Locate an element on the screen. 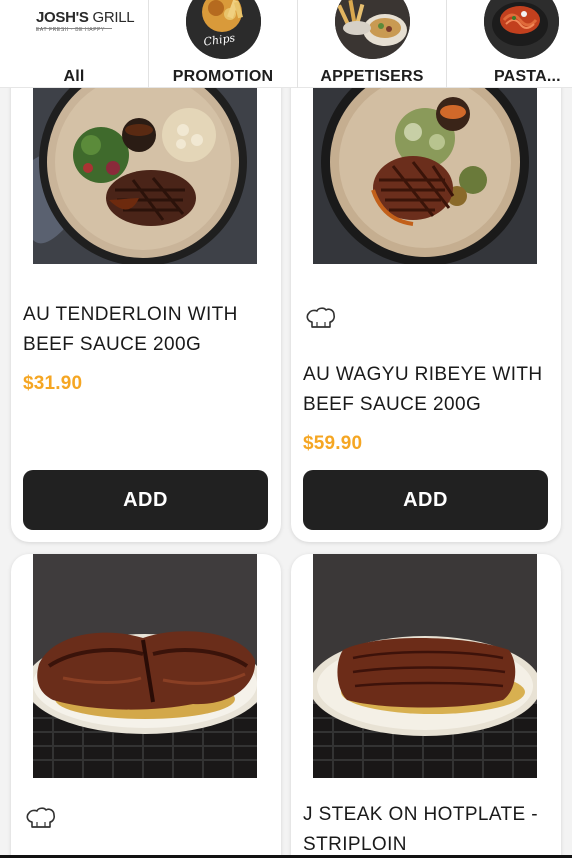 This screenshot has height=858, width=572. brand-logo: JOSH'S GRILL EAT FRESH · BE HAPPY is located at coordinates (85, 21).